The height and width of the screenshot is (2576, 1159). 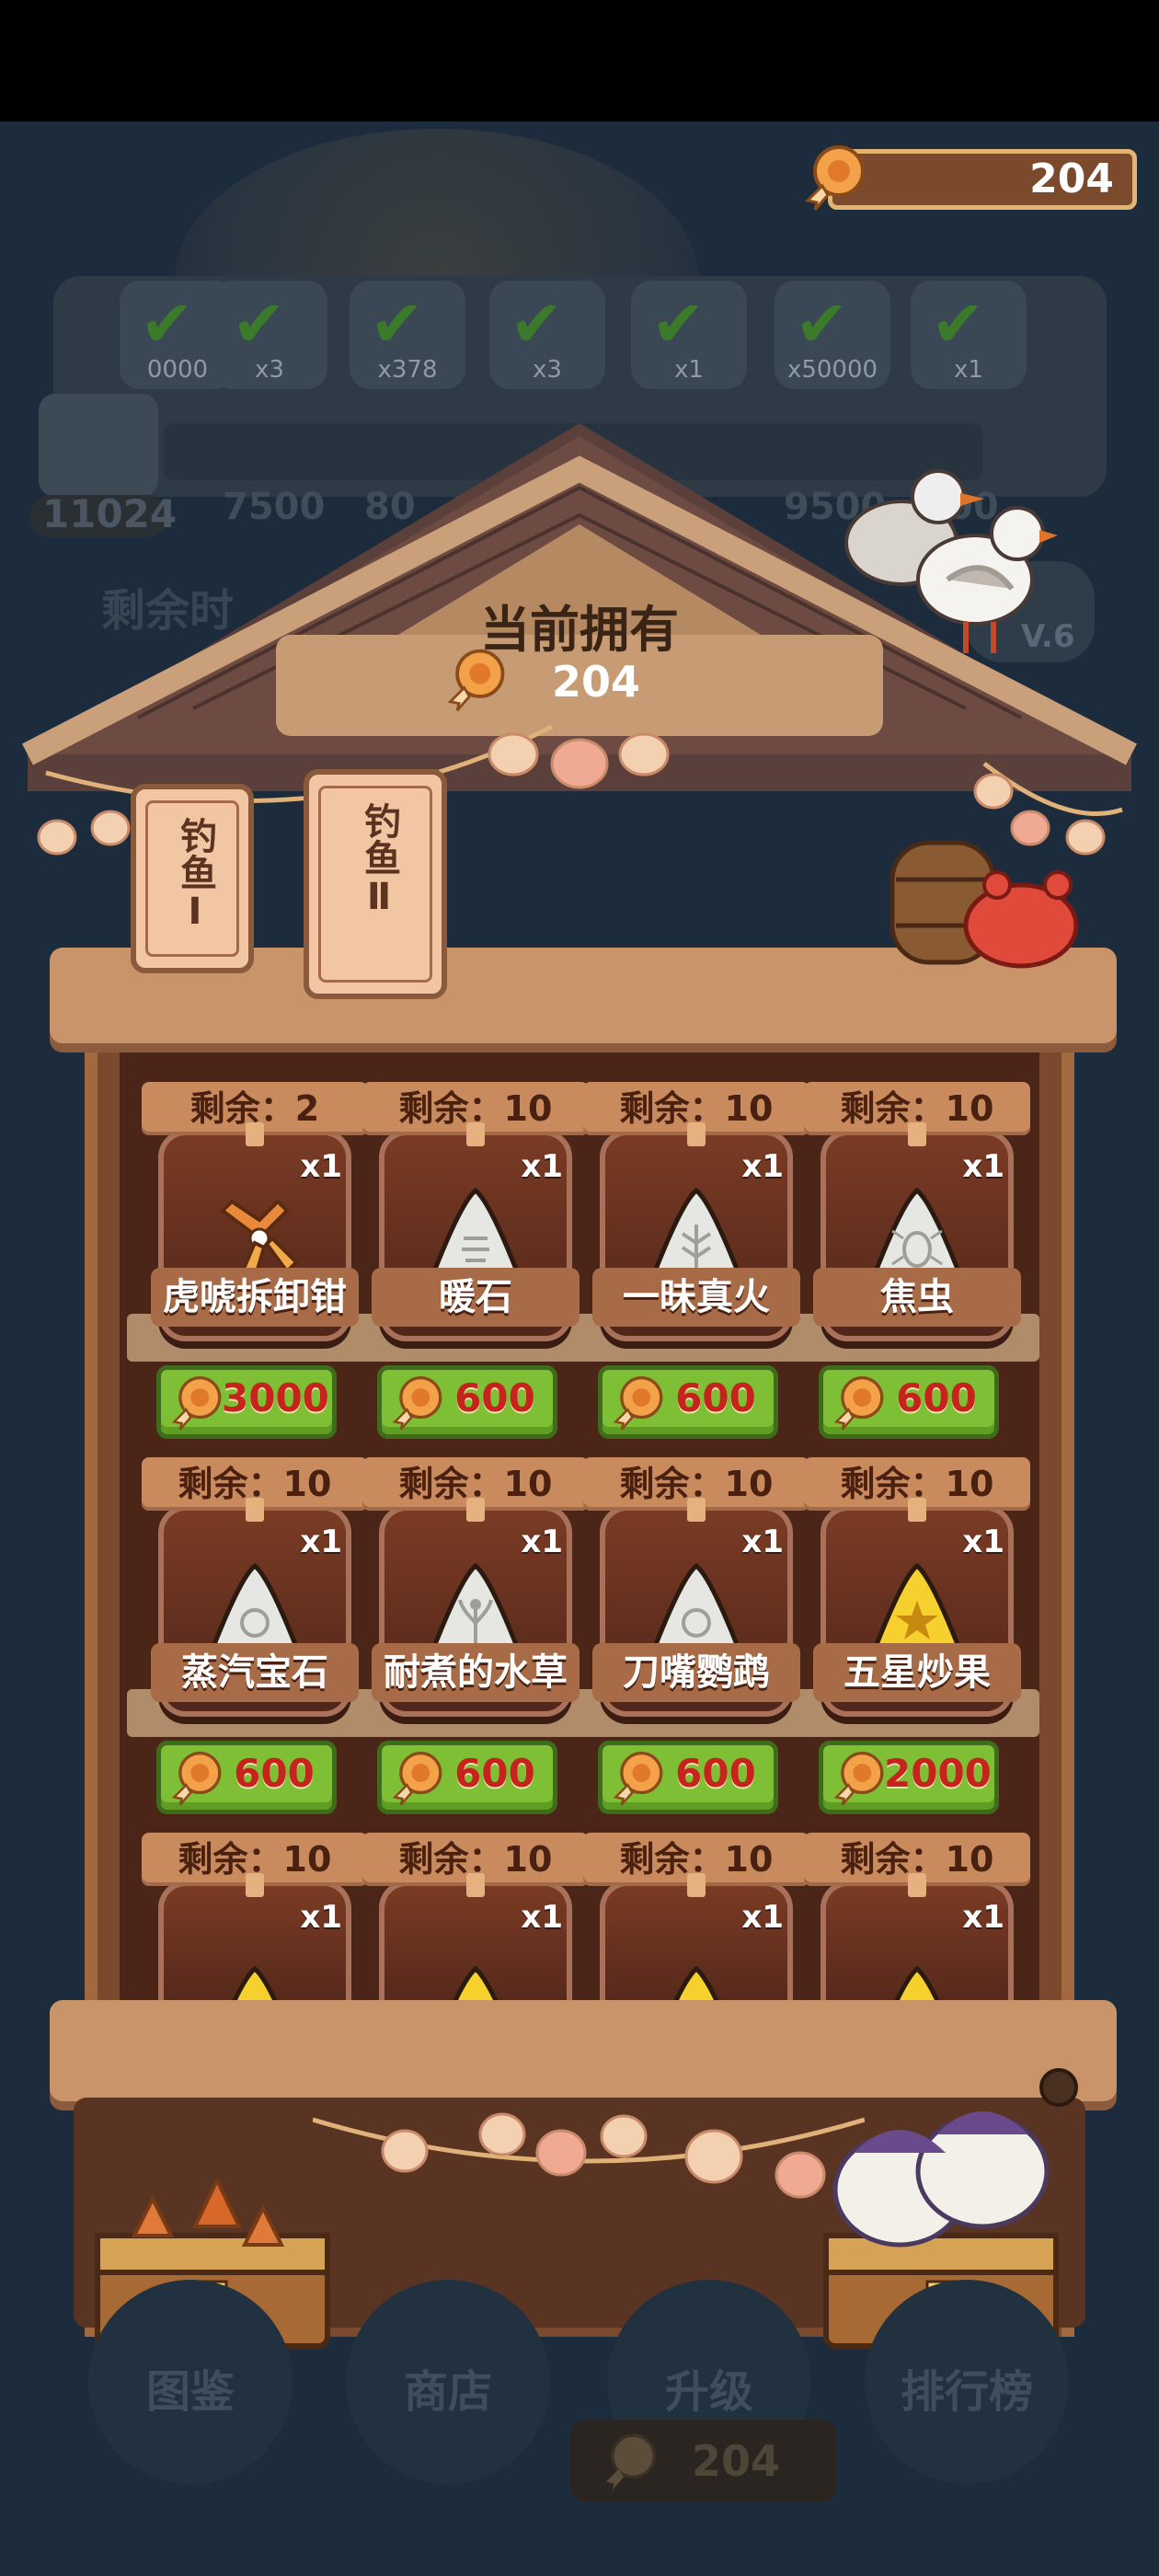 I want to click on buy-button: 3000, so click(x=246, y=1402).